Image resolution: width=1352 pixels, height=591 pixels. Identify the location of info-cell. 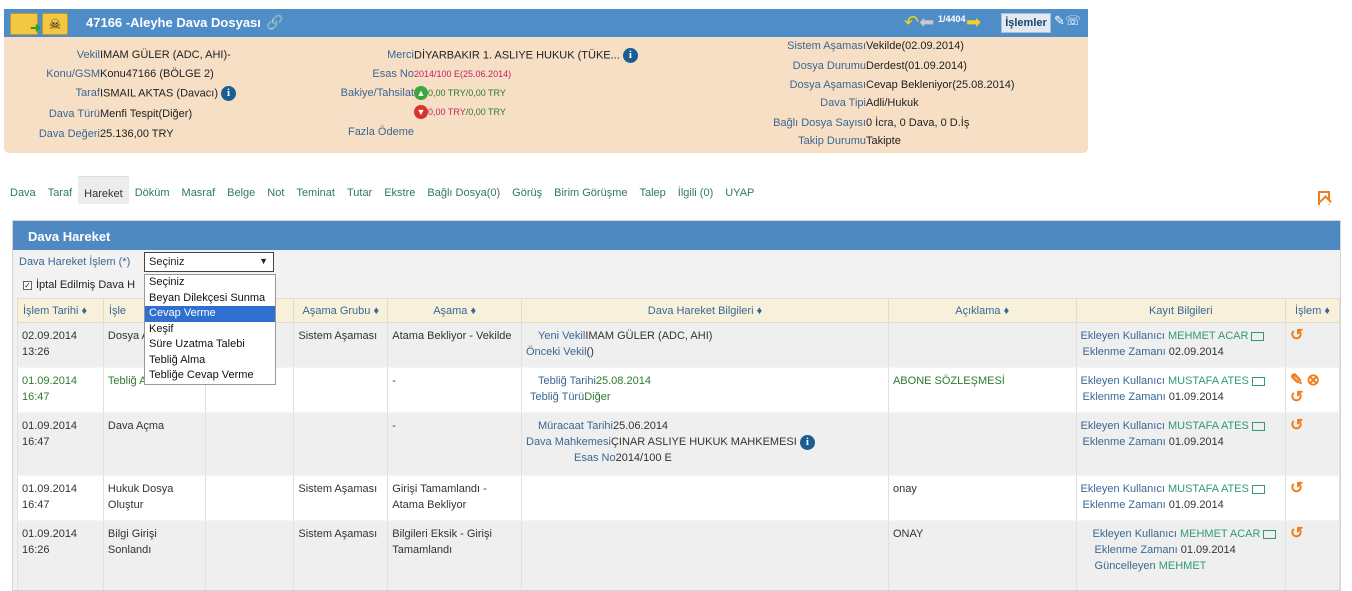
(705, 498).